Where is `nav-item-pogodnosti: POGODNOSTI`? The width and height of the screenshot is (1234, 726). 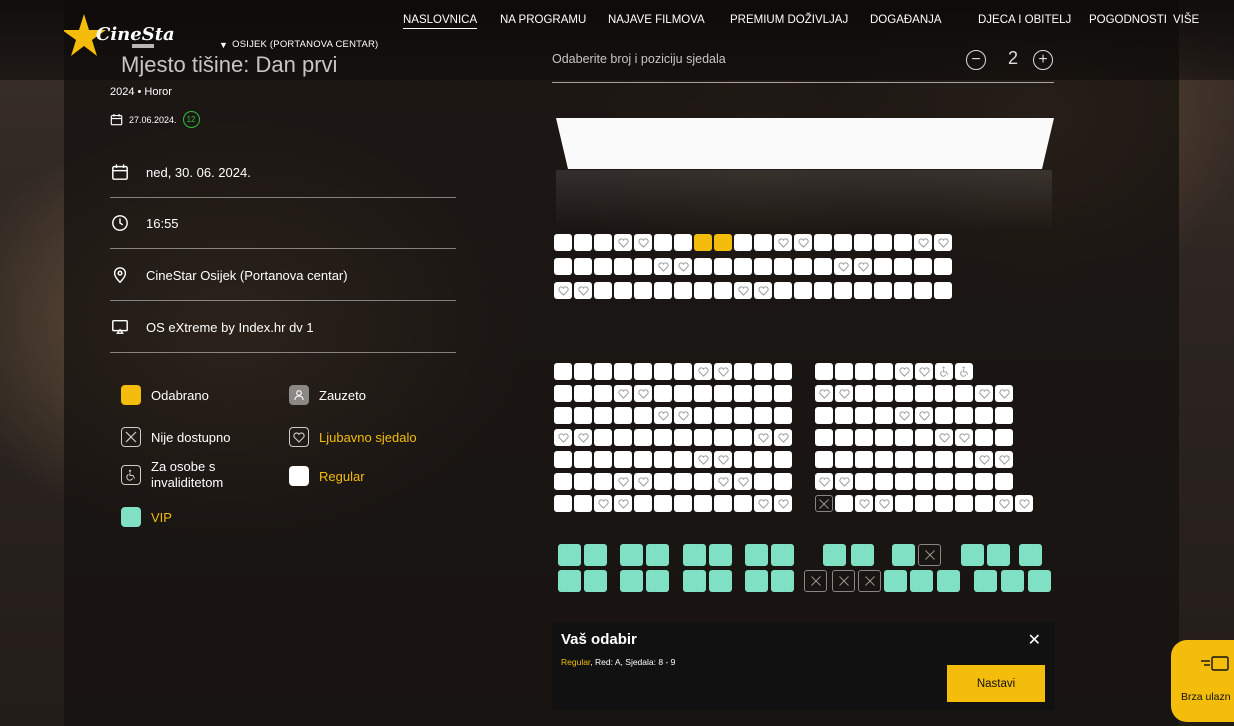 nav-item-pogodnosti: POGODNOSTI is located at coordinates (1128, 20).